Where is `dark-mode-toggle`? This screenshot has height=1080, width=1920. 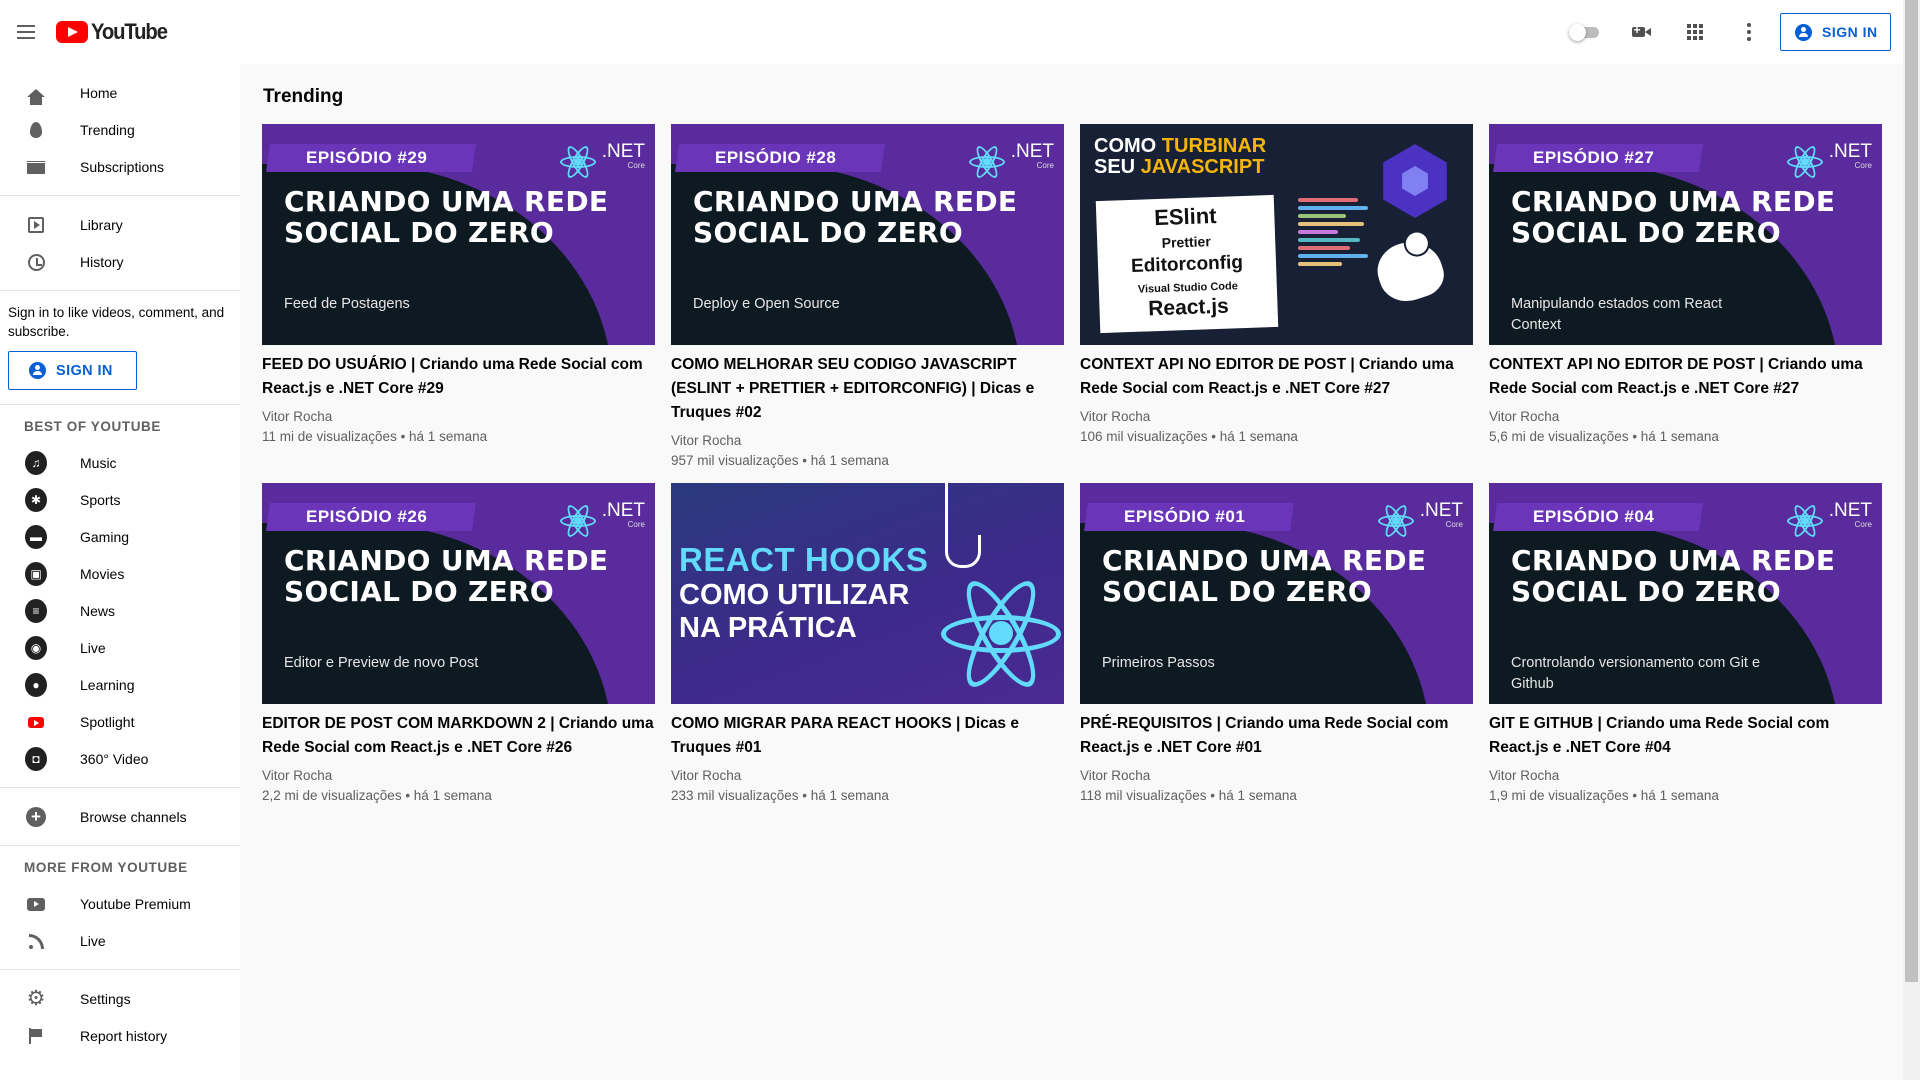
dark-mode-toggle is located at coordinates (1585, 32).